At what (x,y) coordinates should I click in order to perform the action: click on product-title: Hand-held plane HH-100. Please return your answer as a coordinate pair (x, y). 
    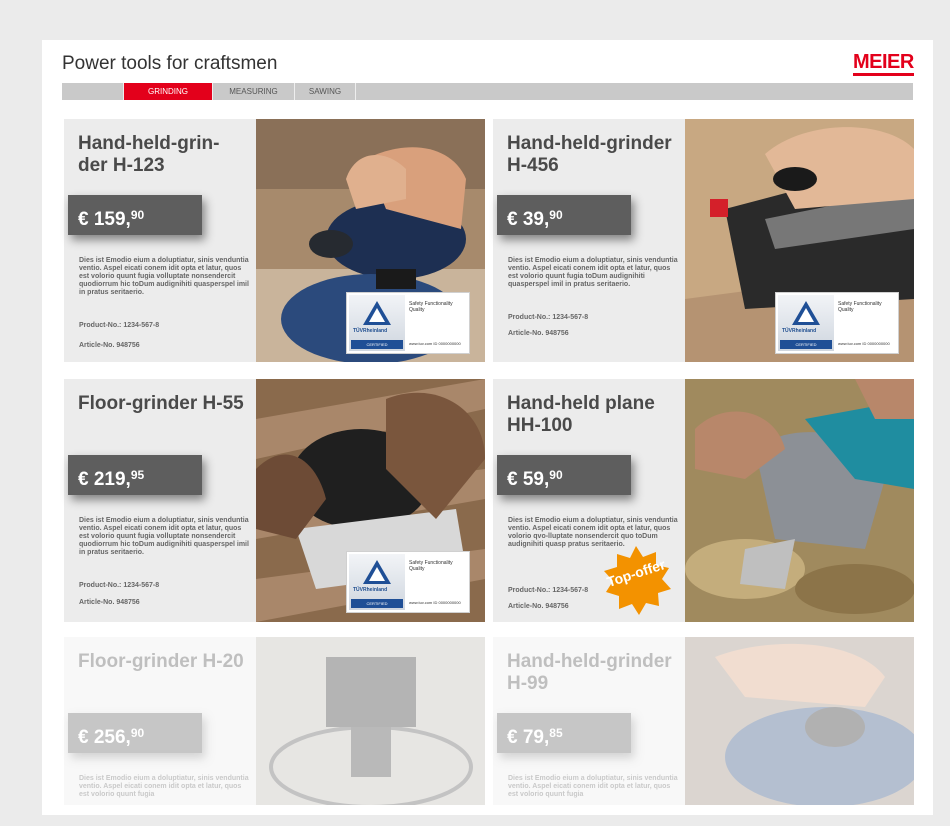
    Looking at the image, I should click on (581, 414).